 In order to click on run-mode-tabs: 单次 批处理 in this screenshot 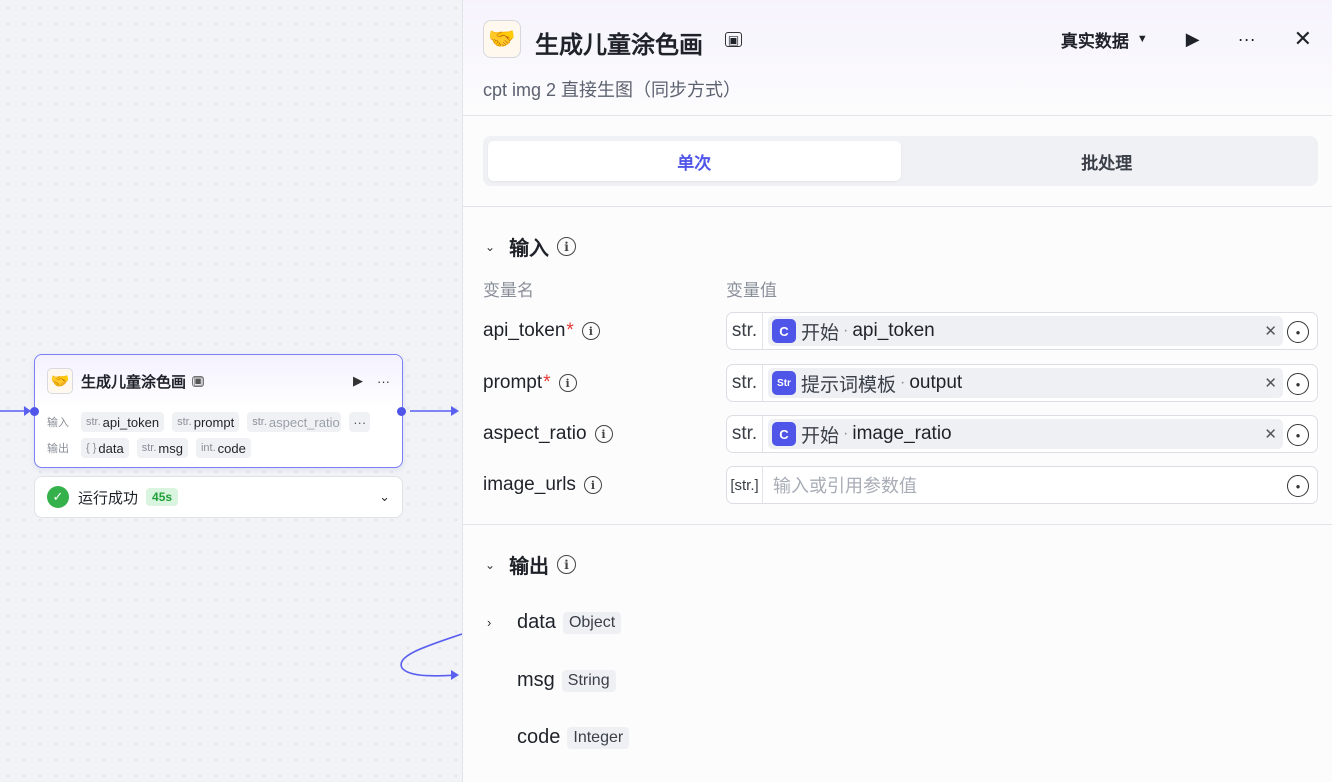, I will do `click(900, 161)`.